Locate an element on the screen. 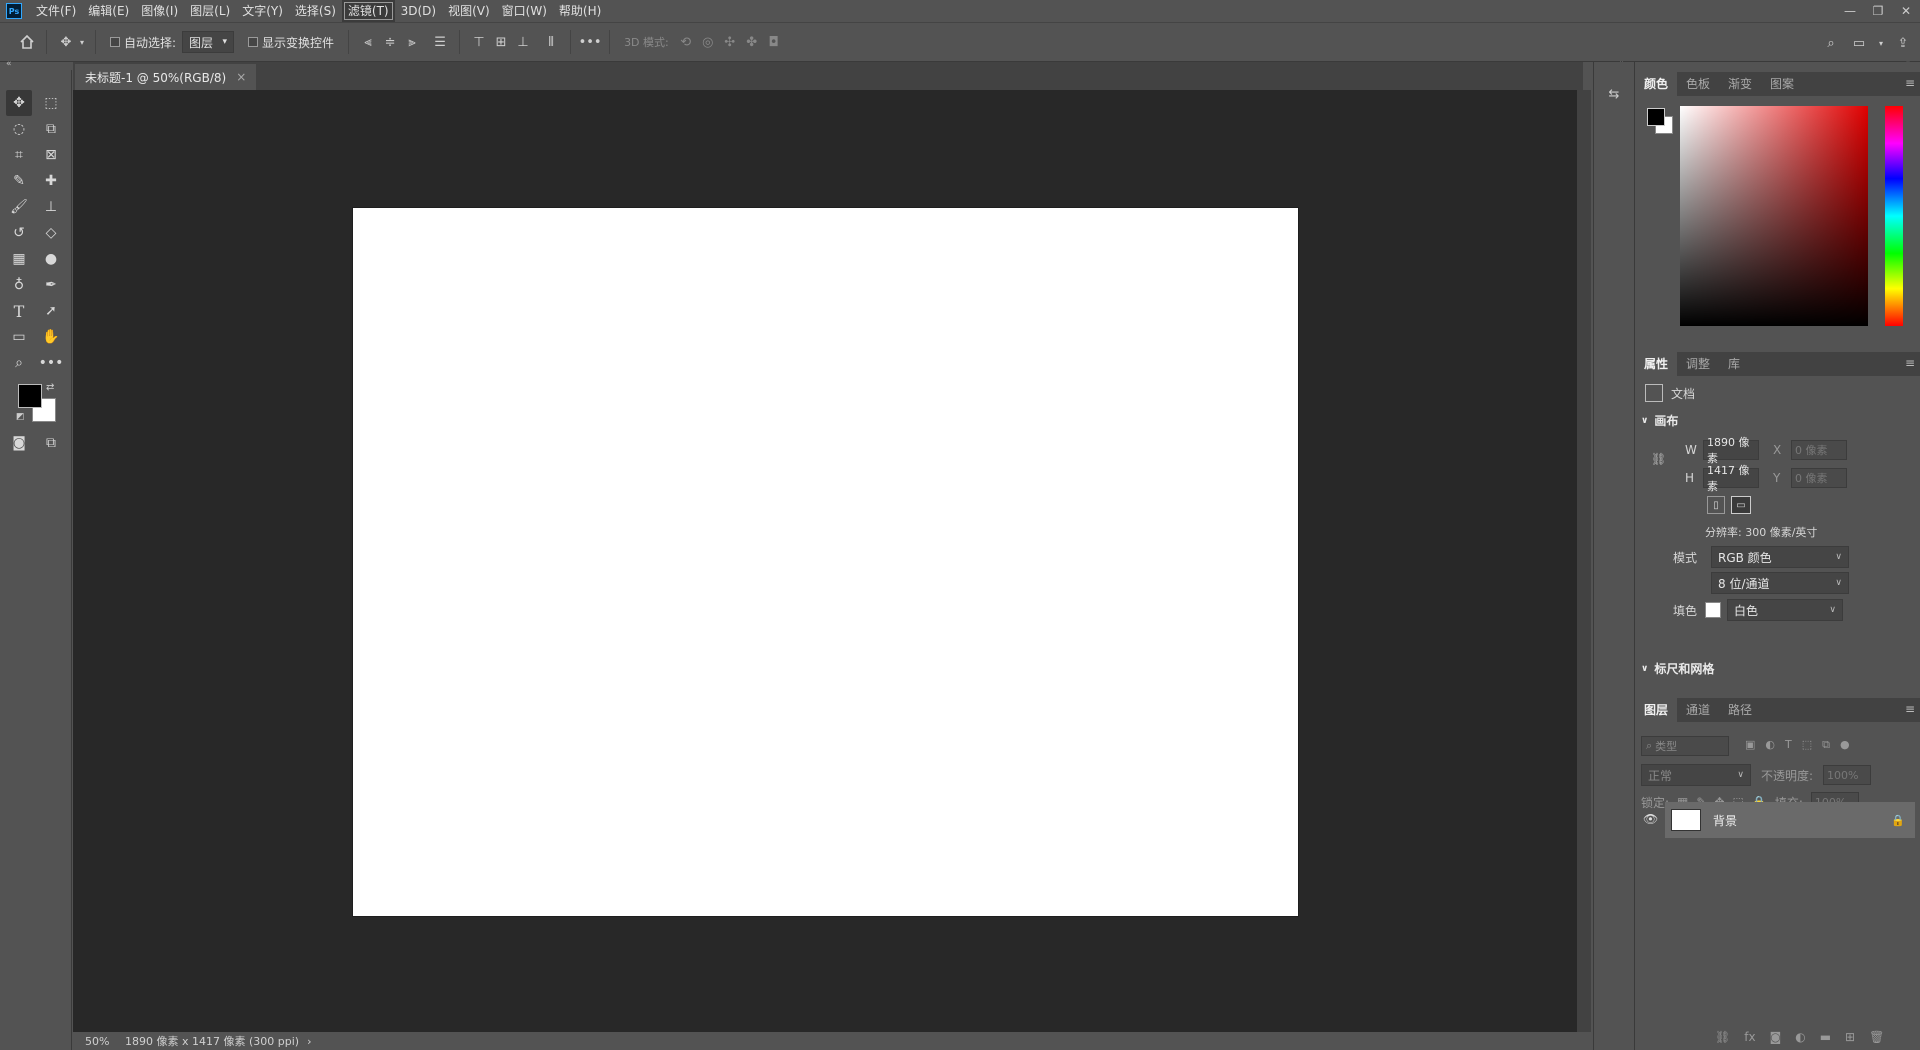 The height and width of the screenshot is (1050, 1920). minimize-icon: — is located at coordinates (1850, 11).